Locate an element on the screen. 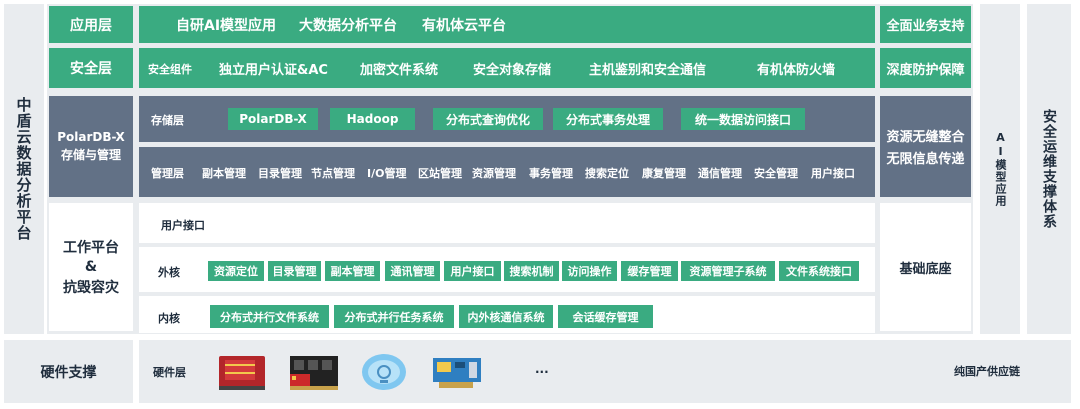  hardware-label-box: 硬件支撑 is located at coordinates (68, 371).